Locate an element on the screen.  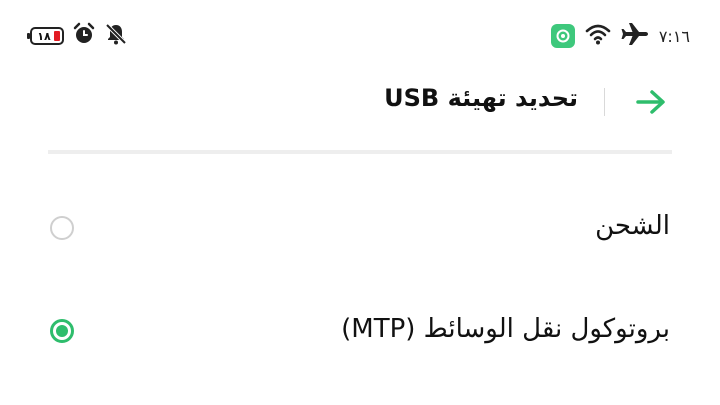
battery-level: ١٨ is located at coordinates (44, 36).